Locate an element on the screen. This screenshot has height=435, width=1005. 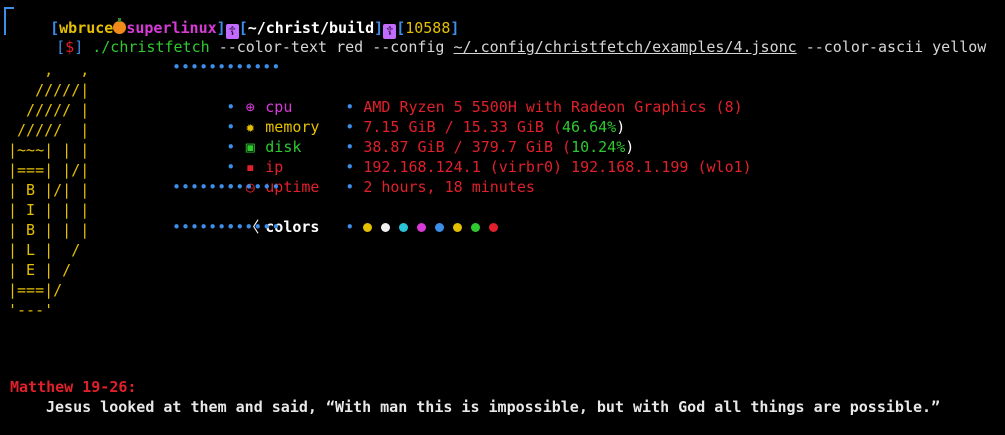
prompt-bracket is located at coordinates (9, 21).